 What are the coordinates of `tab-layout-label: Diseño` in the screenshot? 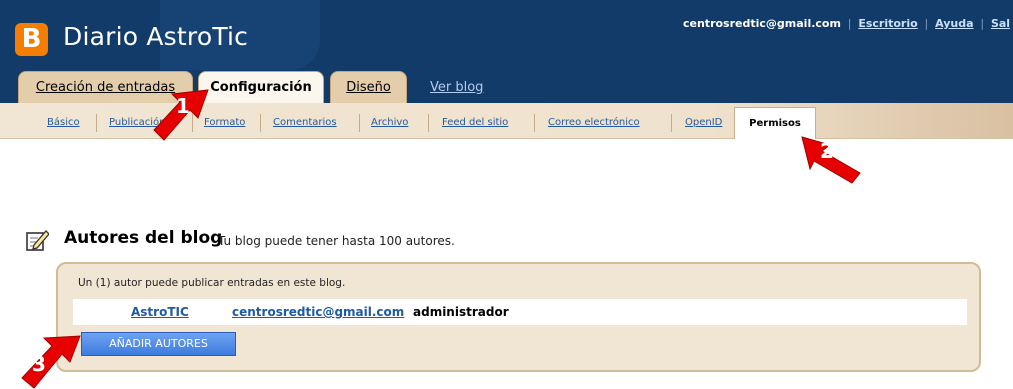 It's located at (368, 87).